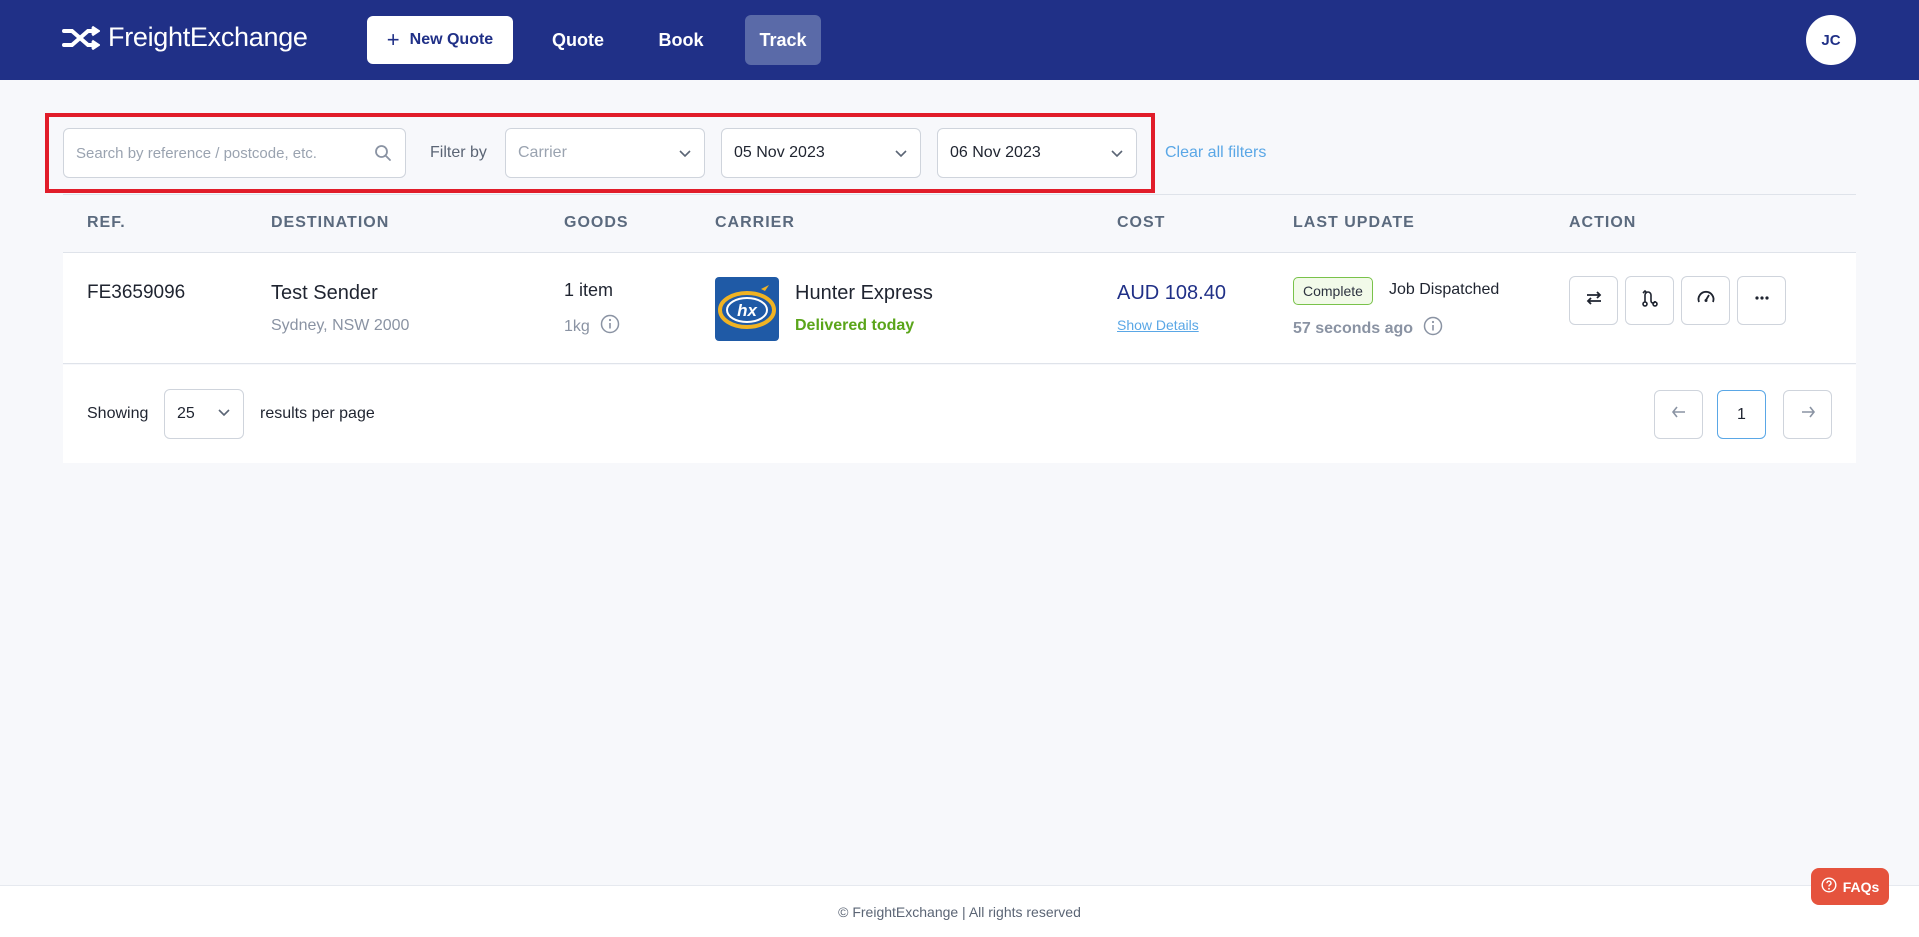 Image resolution: width=1919 pixels, height=937 pixels. I want to click on col-header-cost: COST, so click(1141, 222).